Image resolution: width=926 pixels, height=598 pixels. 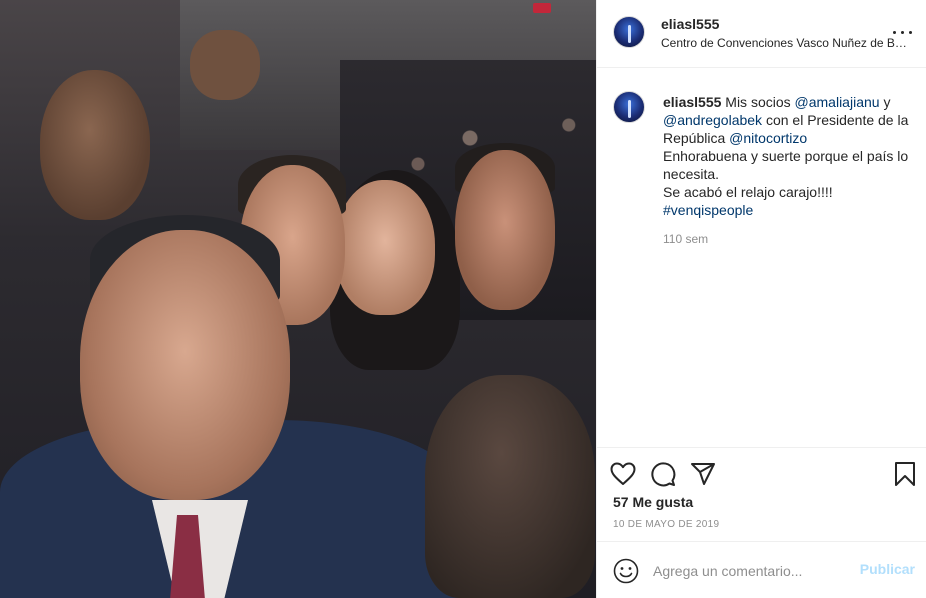 I want to click on mention-amaliajianu: @amaliajianu, so click(x=837, y=102).